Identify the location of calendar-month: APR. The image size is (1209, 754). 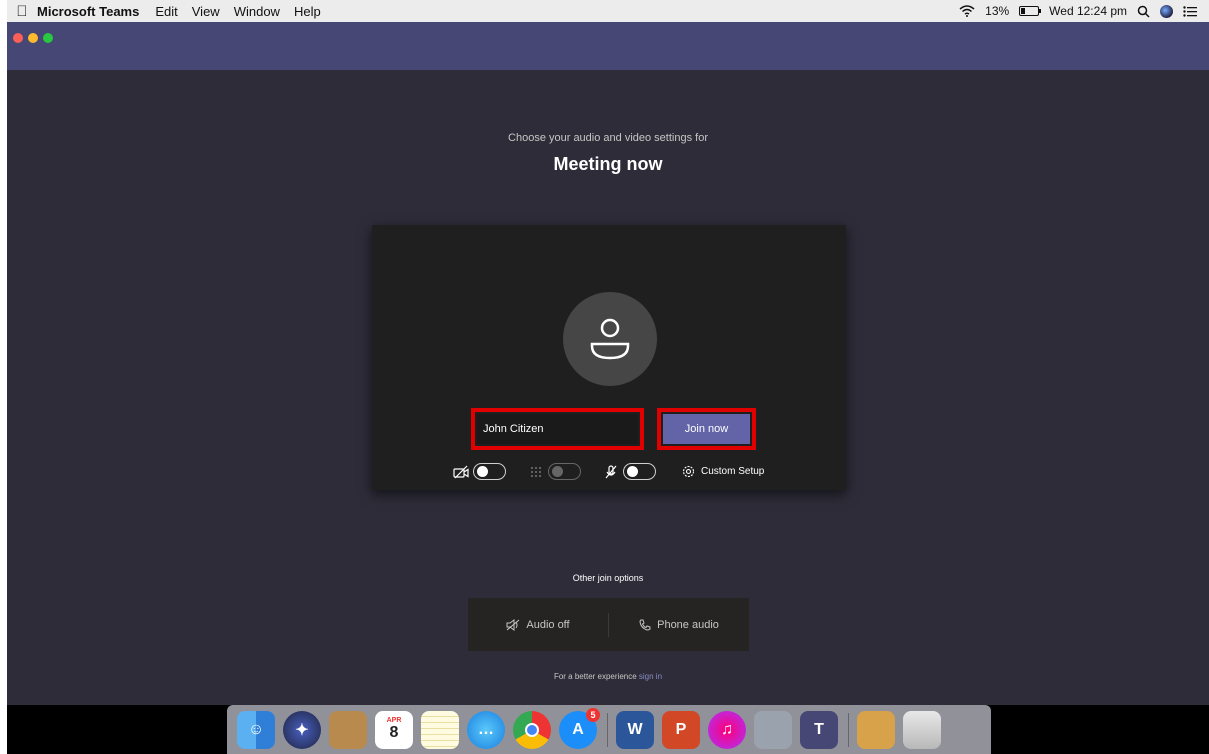
(394, 720).